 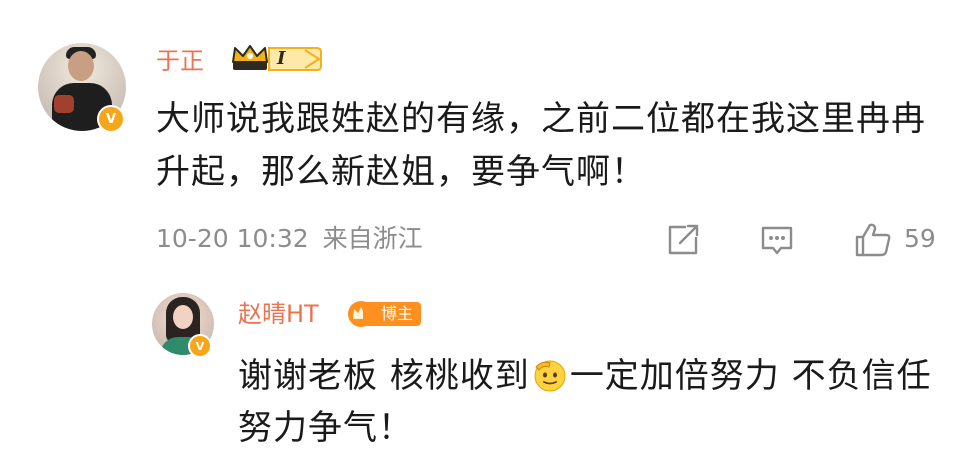 I want to click on comment-meta: 10-20 10:32 来自浙江, so click(x=289, y=239).